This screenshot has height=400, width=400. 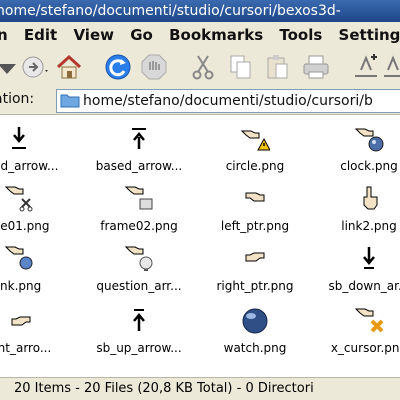 I want to click on toolbar, so click(x=200, y=67).